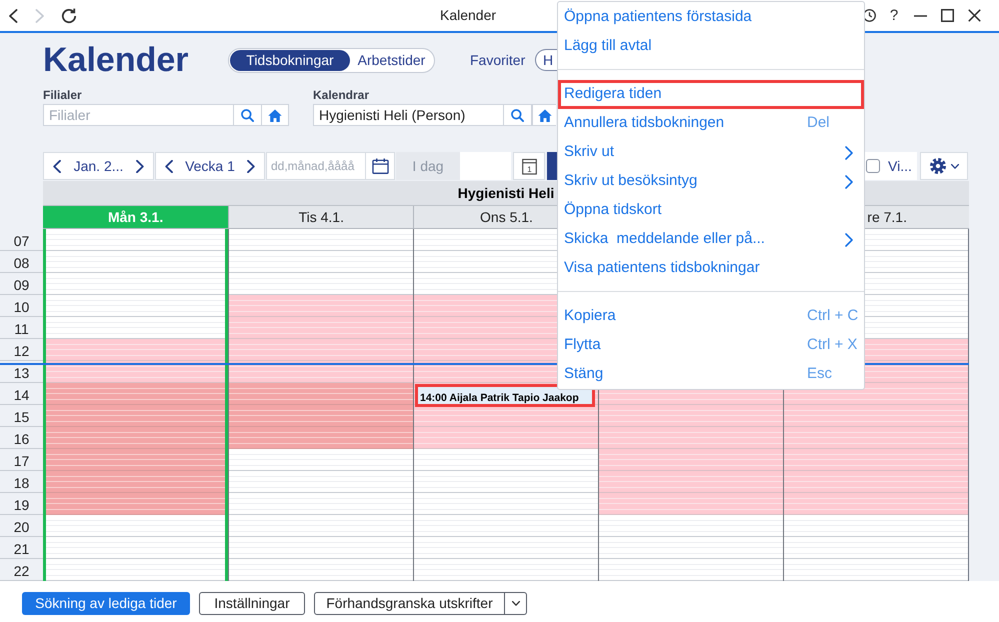 The width and height of the screenshot is (999, 622). Describe the element at coordinates (21, 482) in the screenshot. I see `hour-label: 18` at that location.